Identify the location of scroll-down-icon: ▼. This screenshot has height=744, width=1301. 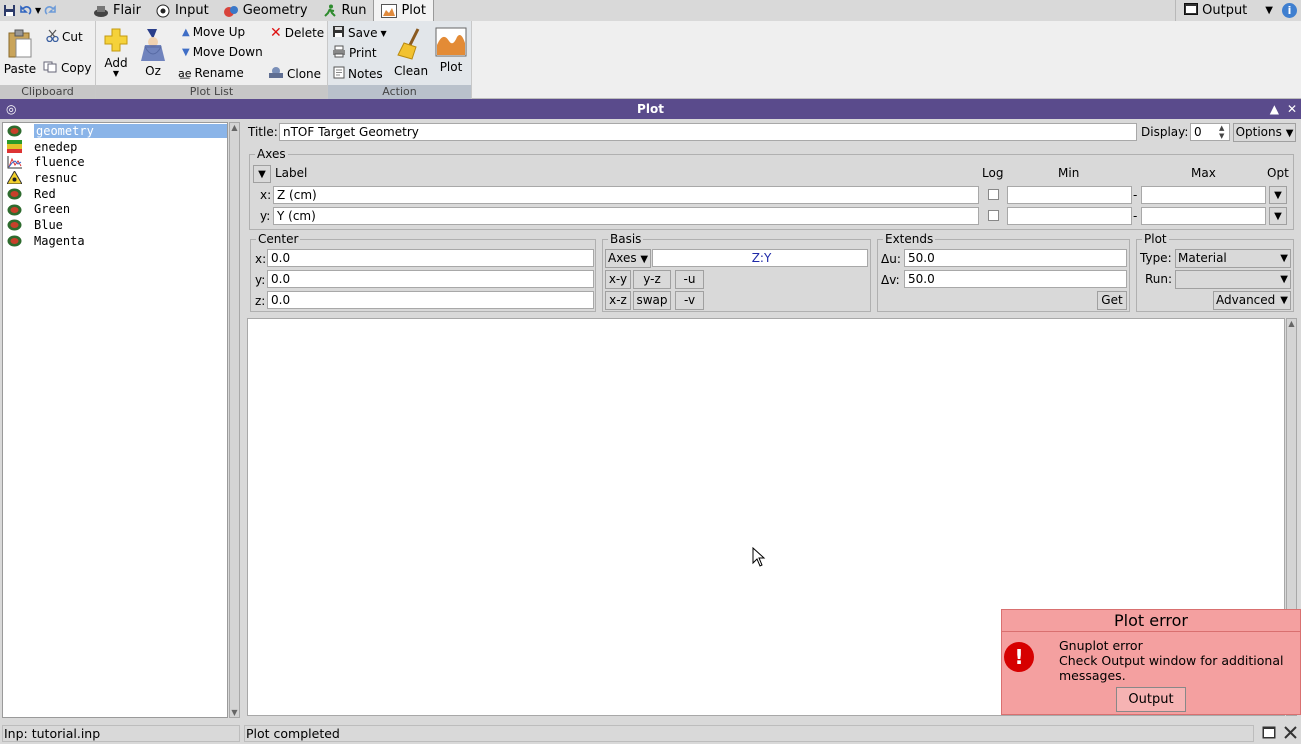
(234, 712).